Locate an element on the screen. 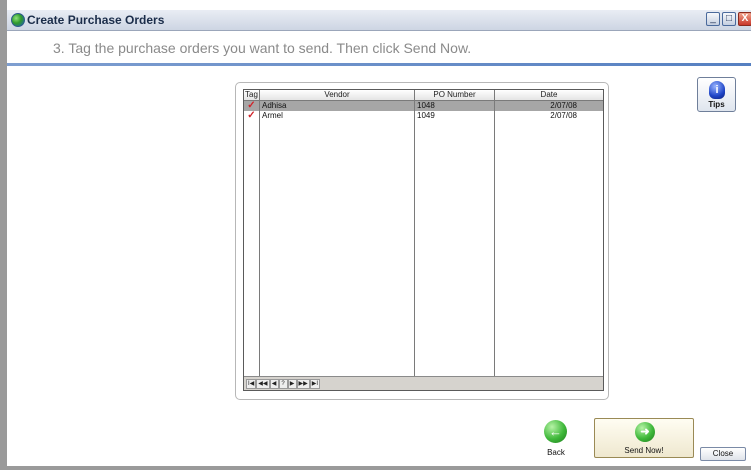  info-icon: i is located at coordinates (717, 90).